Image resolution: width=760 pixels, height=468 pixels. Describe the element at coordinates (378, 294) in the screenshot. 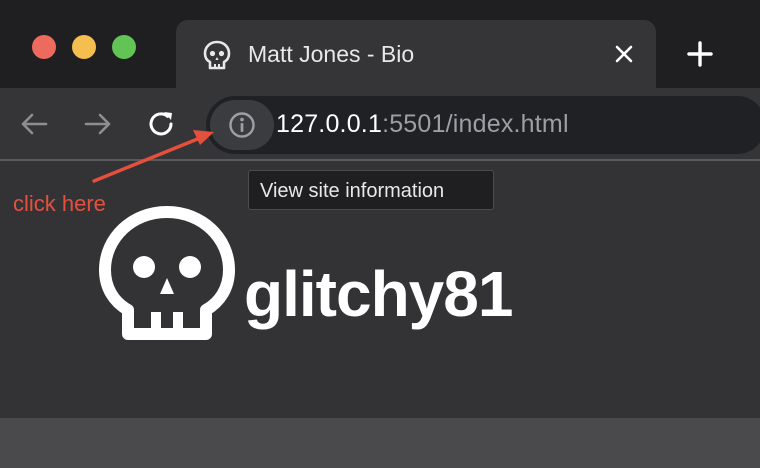

I see `site-logo-text: glitchy81` at that location.